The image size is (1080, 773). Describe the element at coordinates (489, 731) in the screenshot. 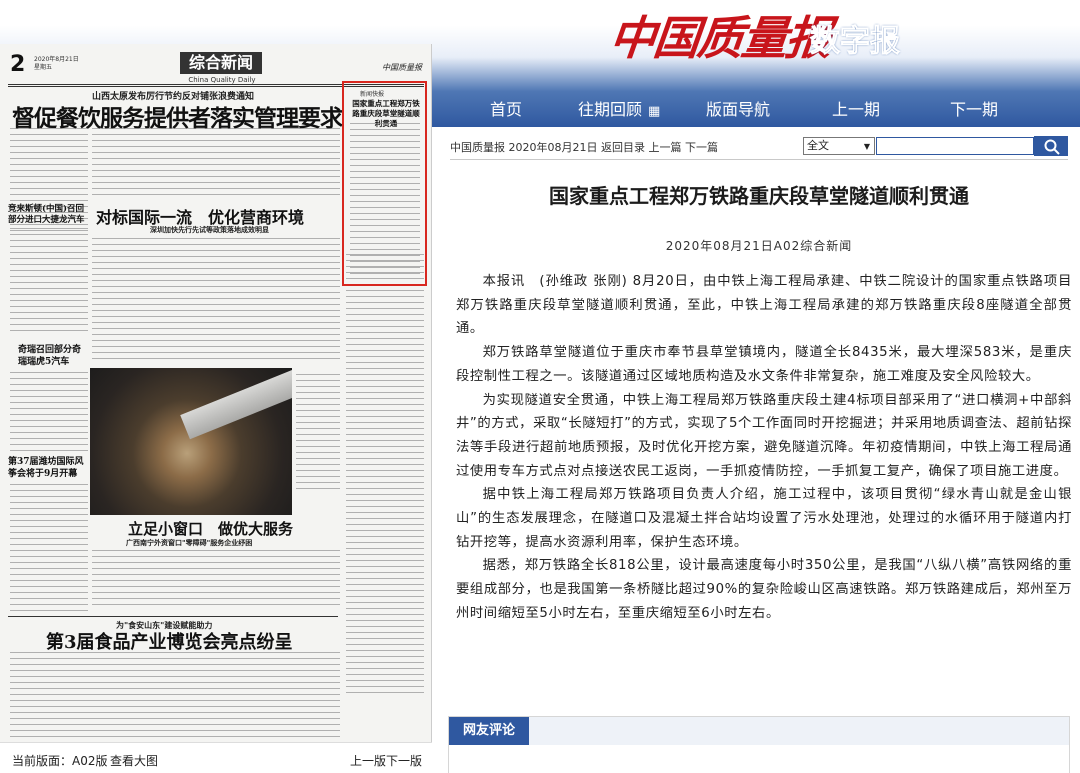

I see `comments-label: 网友评论` at that location.